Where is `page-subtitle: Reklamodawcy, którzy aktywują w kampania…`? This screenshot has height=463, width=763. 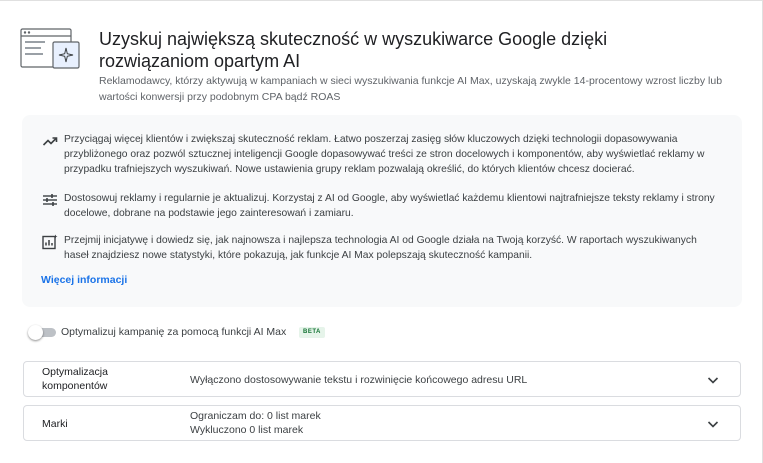 page-subtitle: Reklamodawcy, którzy aktywują w kampania… is located at coordinates (411, 89).